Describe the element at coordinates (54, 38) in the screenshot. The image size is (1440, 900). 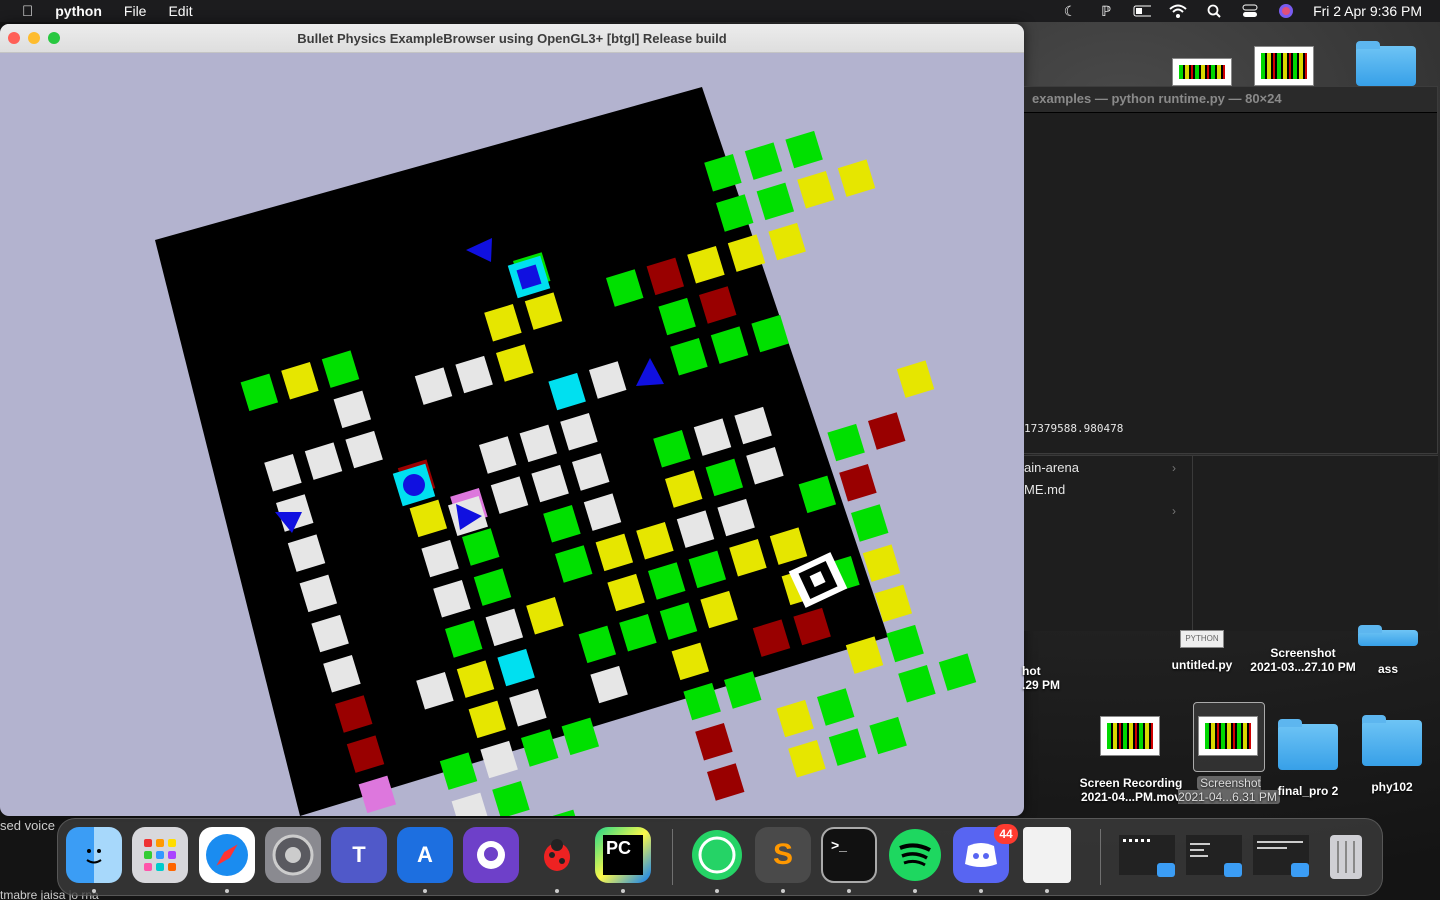
I see `zoom-button` at that location.